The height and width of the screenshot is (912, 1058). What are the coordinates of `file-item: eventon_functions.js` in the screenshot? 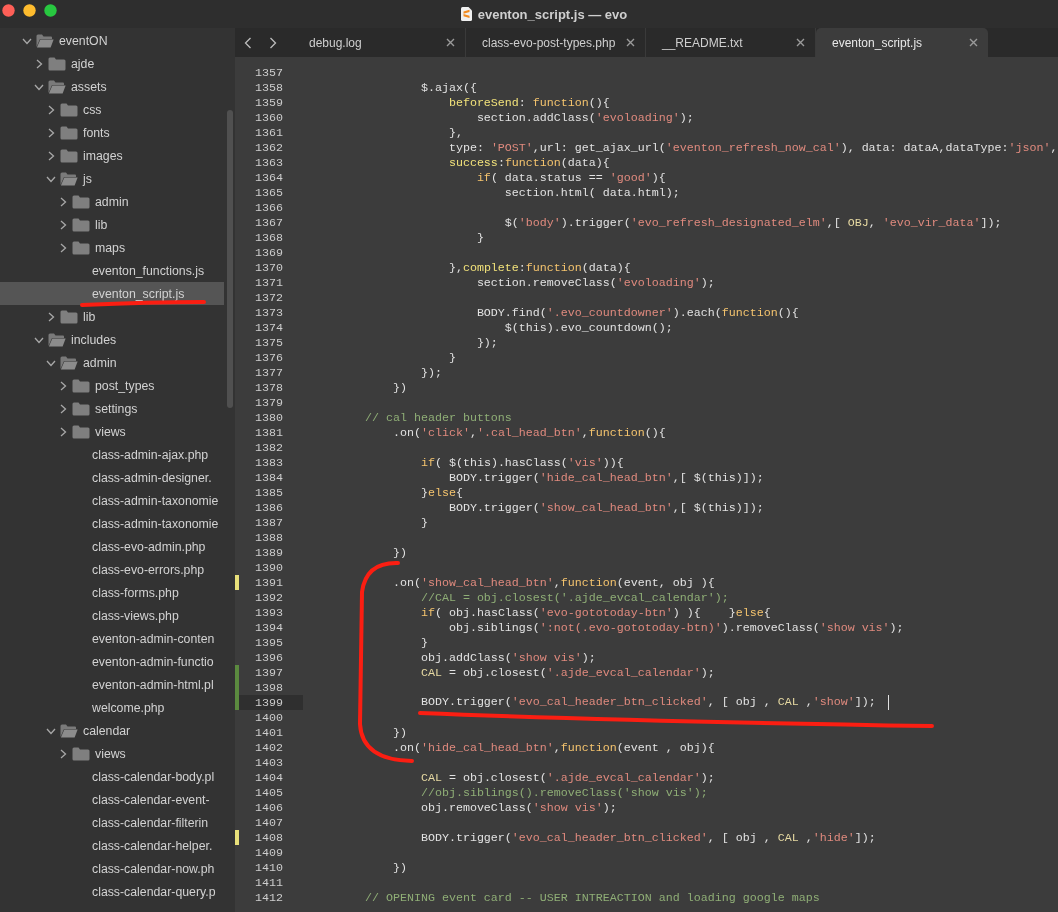 It's located at (112, 270).